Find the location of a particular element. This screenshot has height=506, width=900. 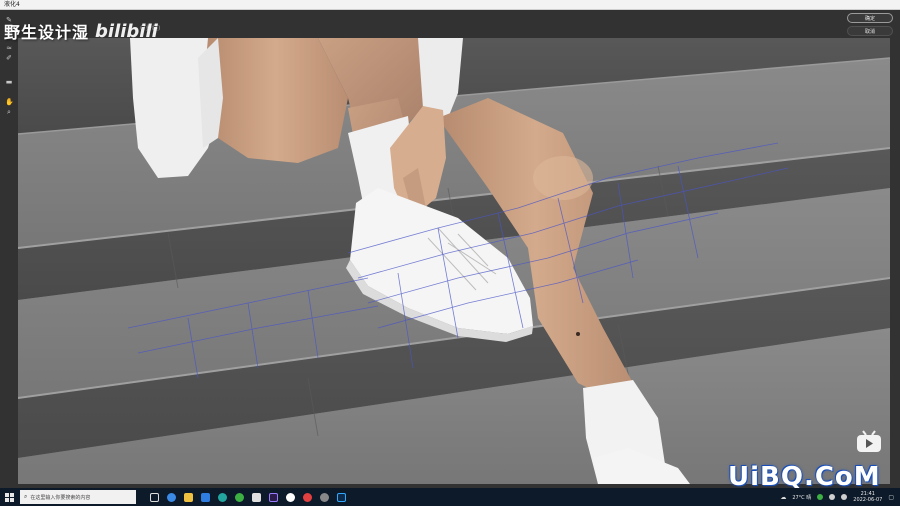

pinned-apps is located at coordinates (248, 497).